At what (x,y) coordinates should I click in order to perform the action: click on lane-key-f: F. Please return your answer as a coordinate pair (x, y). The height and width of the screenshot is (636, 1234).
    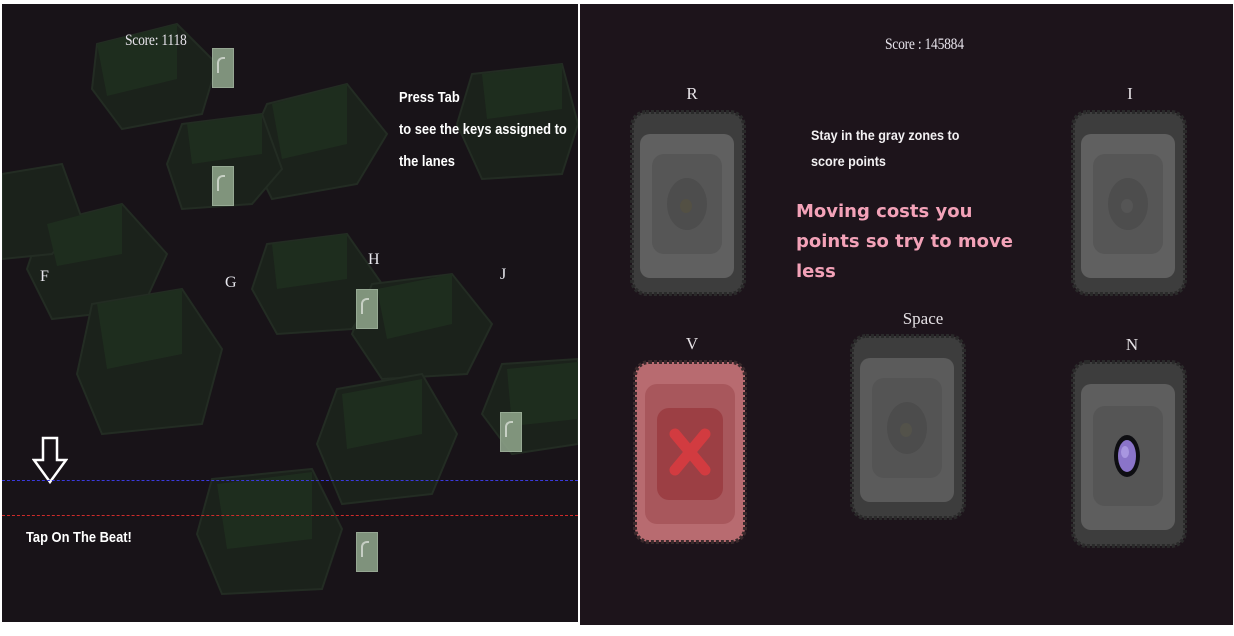
    Looking at the image, I should click on (44, 276).